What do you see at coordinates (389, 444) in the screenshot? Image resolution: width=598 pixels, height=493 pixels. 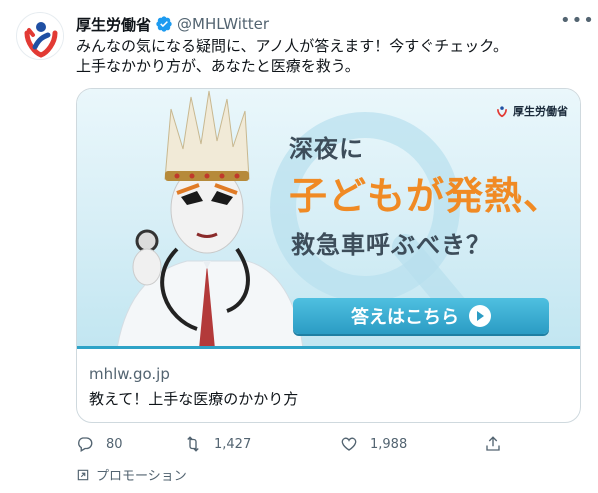 I see `like-count: 1,988` at bounding box center [389, 444].